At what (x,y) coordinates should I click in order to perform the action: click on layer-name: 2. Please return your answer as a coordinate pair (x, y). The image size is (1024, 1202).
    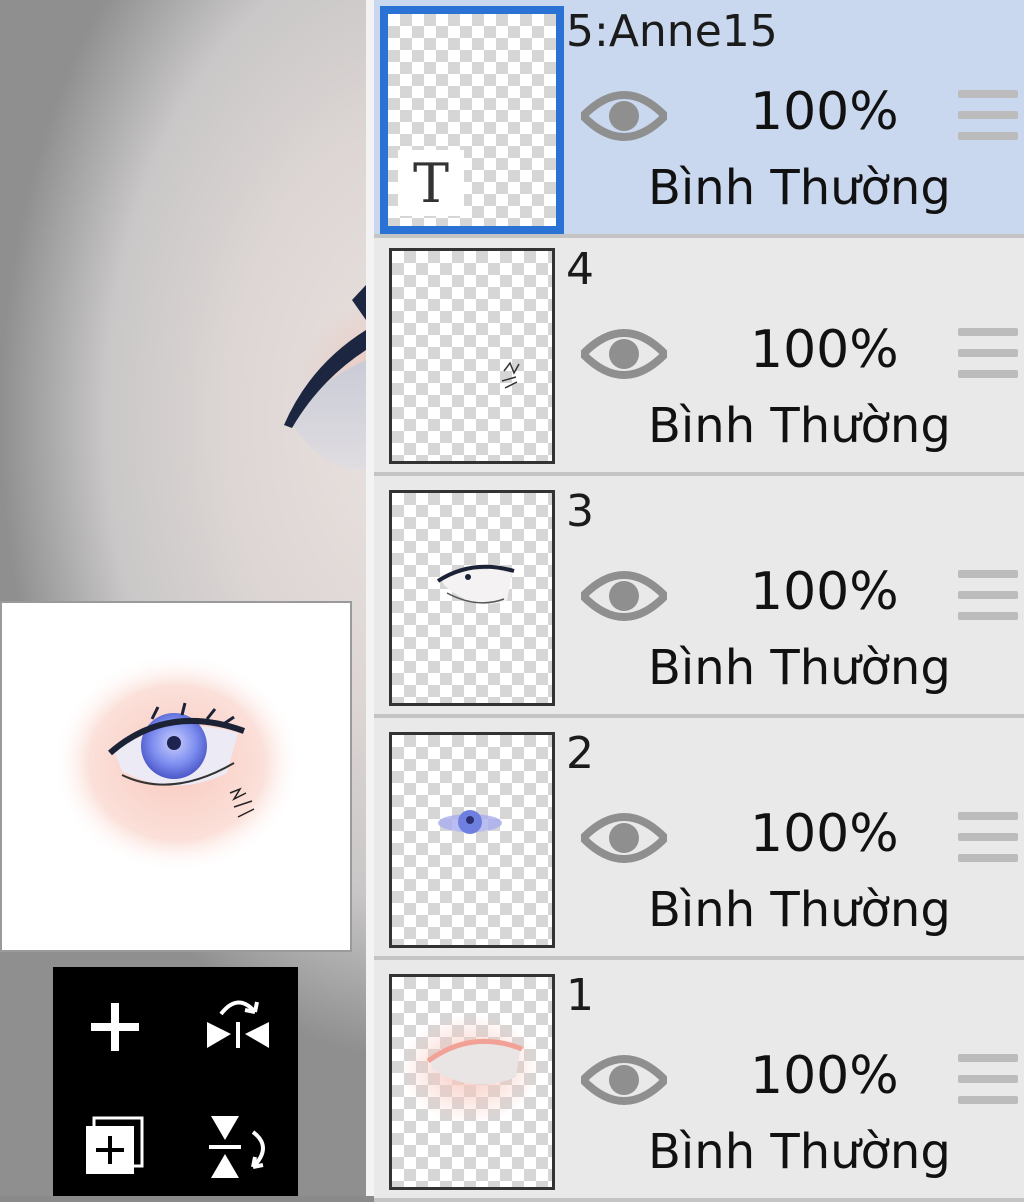
    Looking at the image, I should click on (580, 753).